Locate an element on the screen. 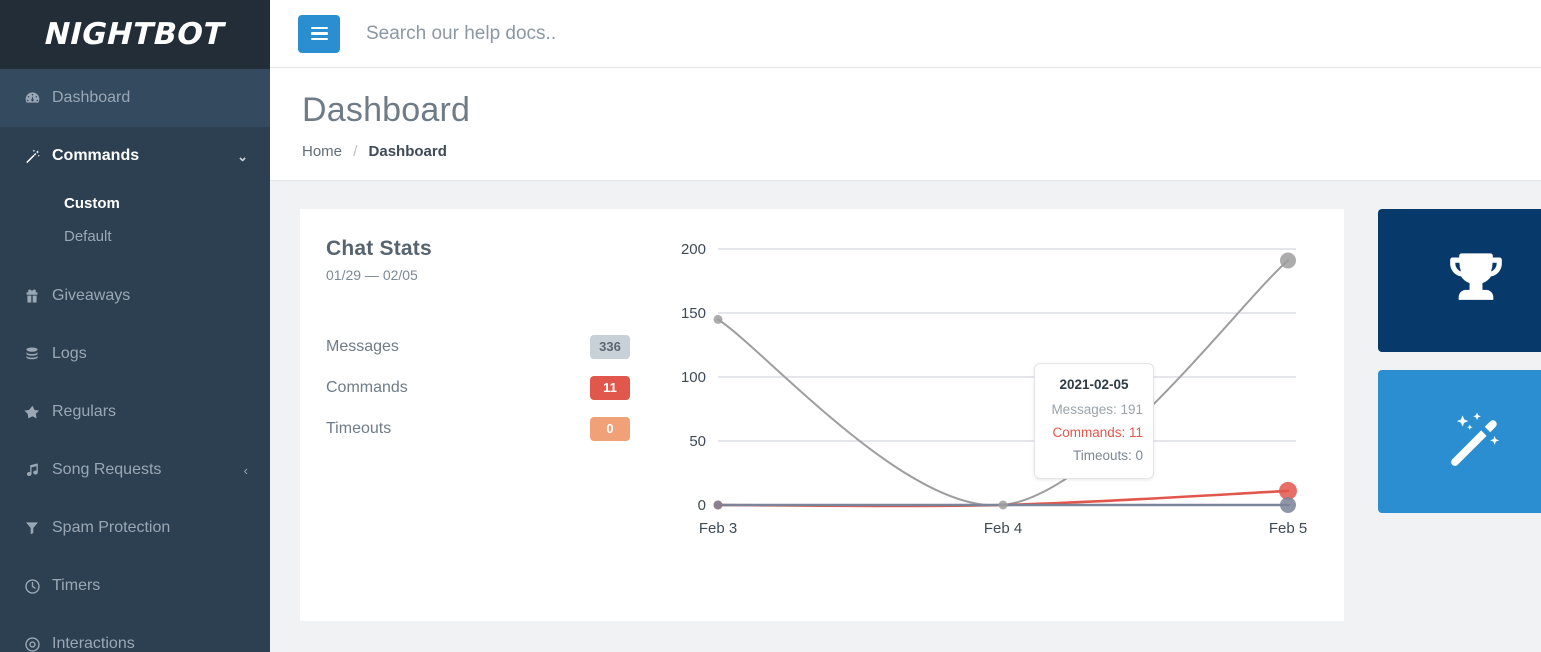 Image resolution: width=1541 pixels, height=652 pixels. sidebar-item-logs: Logs is located at coordinates (135, 354).